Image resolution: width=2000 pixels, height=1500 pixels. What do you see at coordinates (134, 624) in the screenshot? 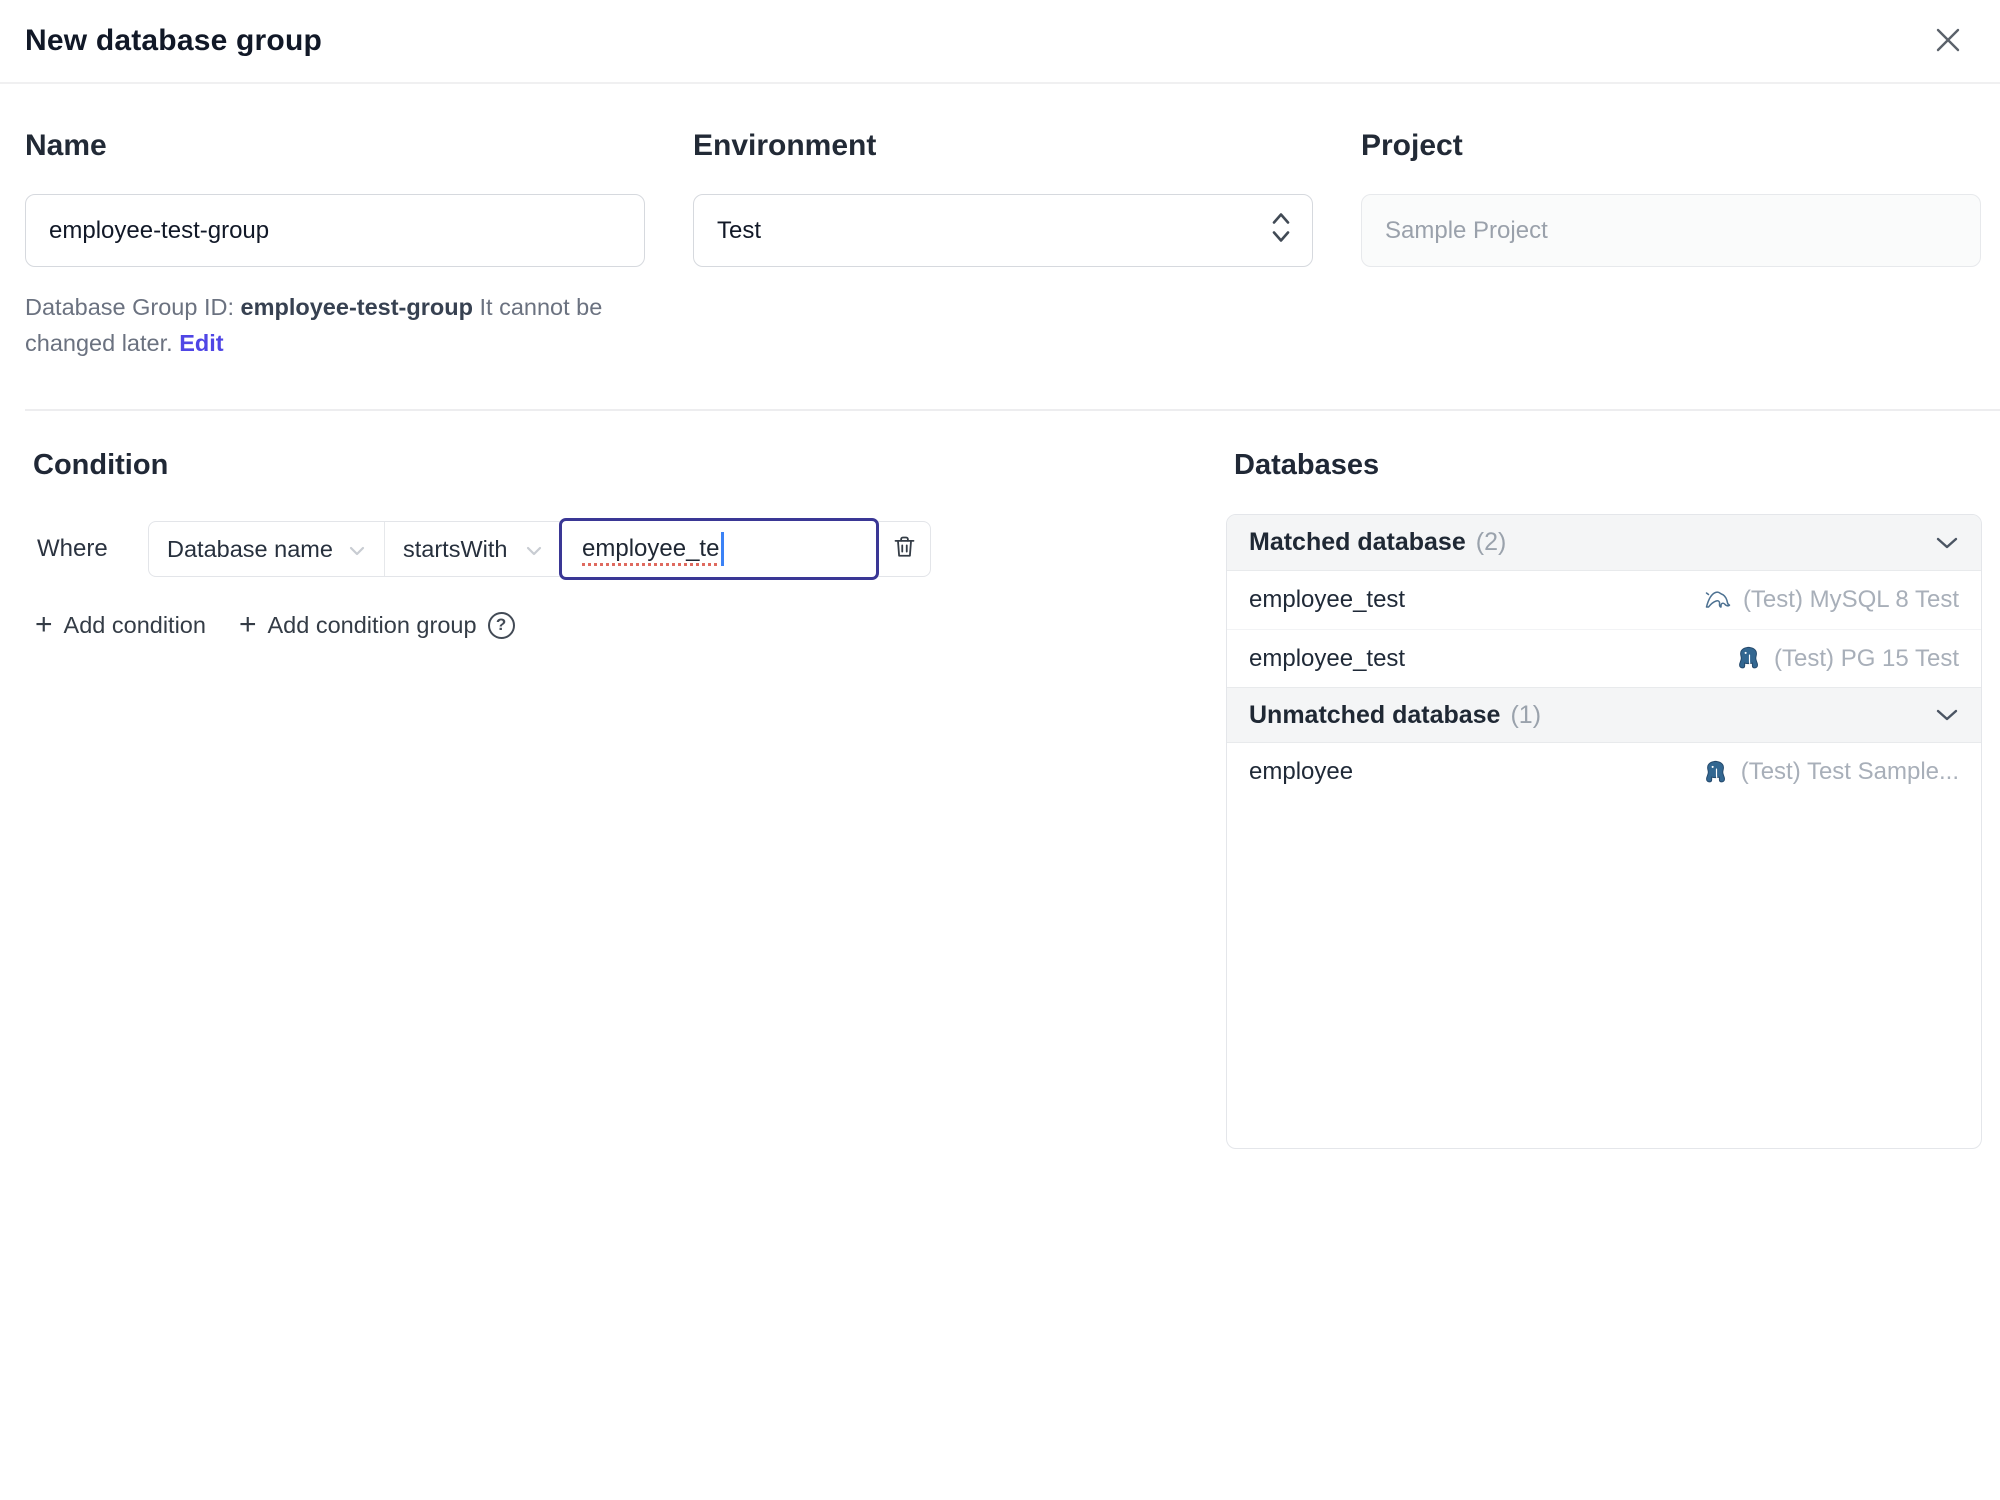
I see `add-condition-label: Add condition` at bounding box center [134, 624].